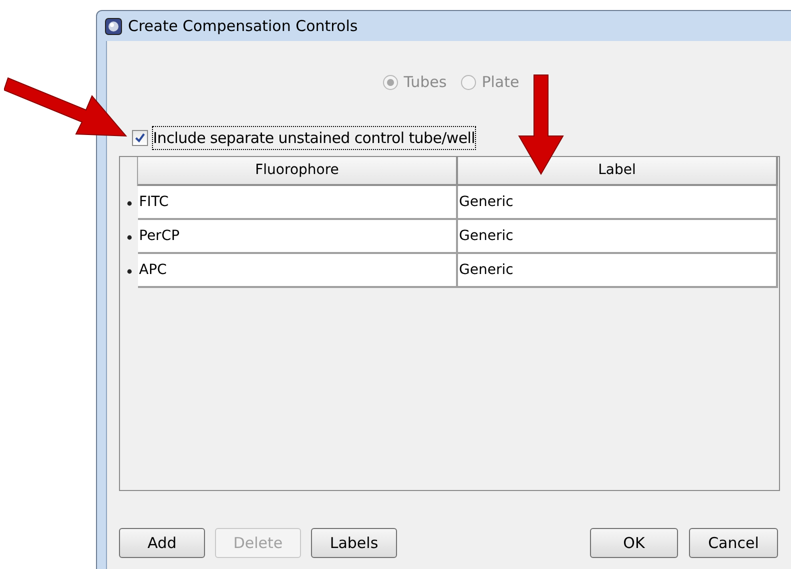 The image size is (791, 569). I want to click on table-cell: PerCP, so click(298, 237).